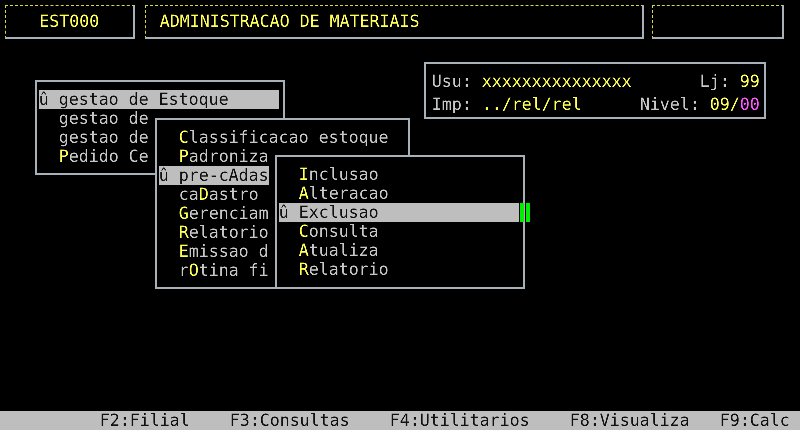 The width and height of the screenshot is (800, 430). What do you see at coordinates (209, 194) in the screenshot?
I see `menu-item: caDastro` at bounding box center [209, 194].